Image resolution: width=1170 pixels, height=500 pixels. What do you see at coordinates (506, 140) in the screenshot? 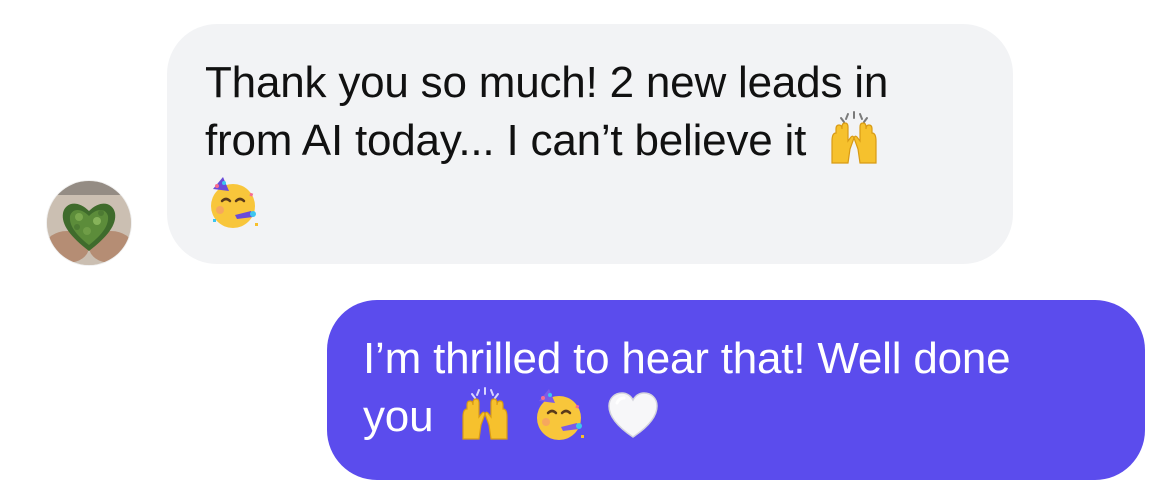
I see `message-text-segment: from AI today... I can’t believe it` at bounding box center [506, 140].